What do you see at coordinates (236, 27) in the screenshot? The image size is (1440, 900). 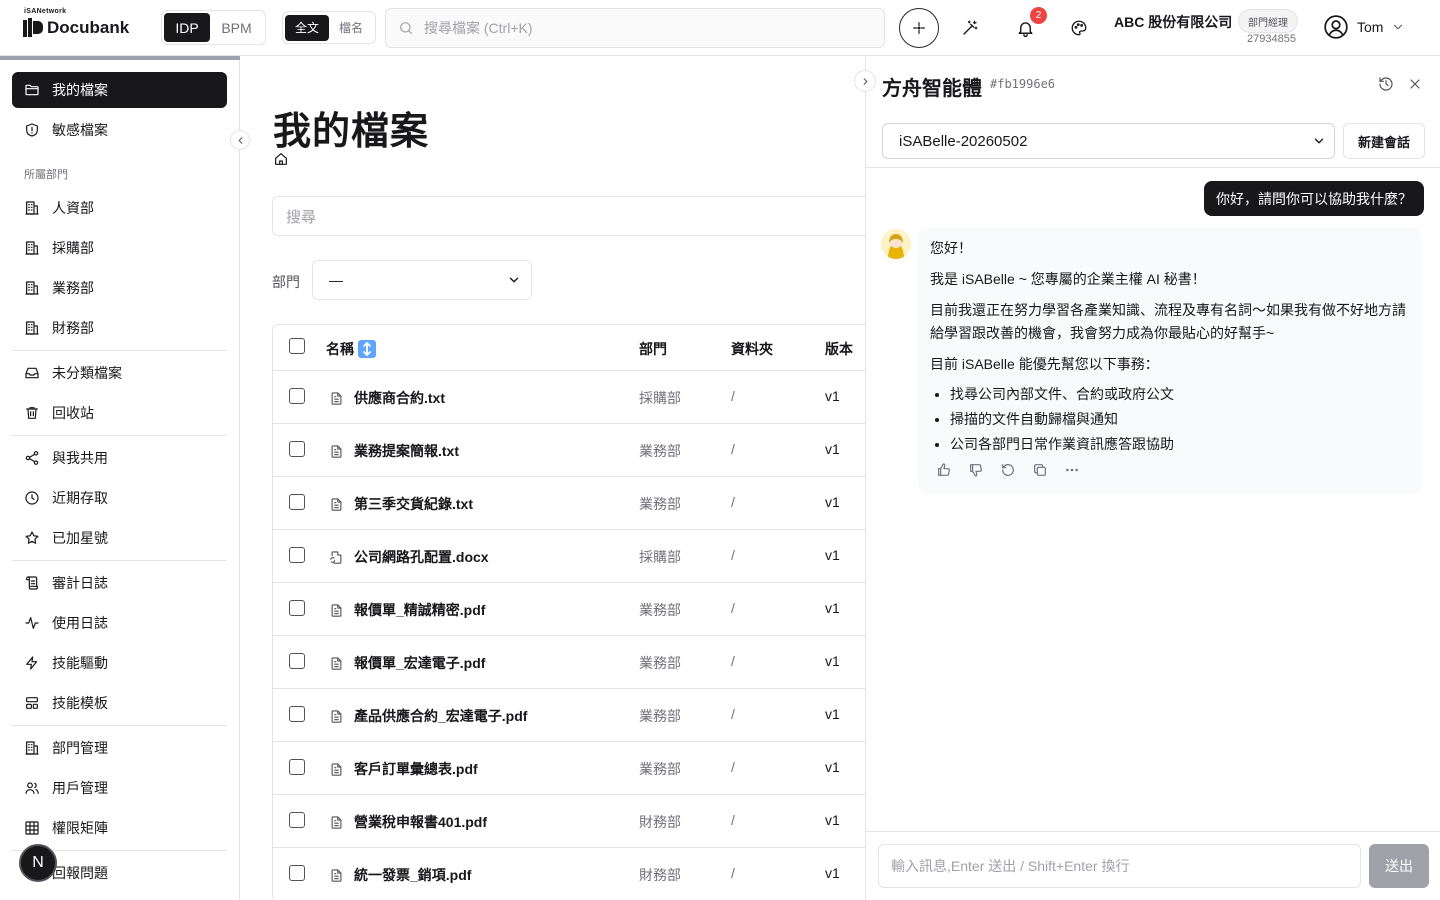 I see `mode-tab-bpm: BPM` at bounding box center [236, 27].